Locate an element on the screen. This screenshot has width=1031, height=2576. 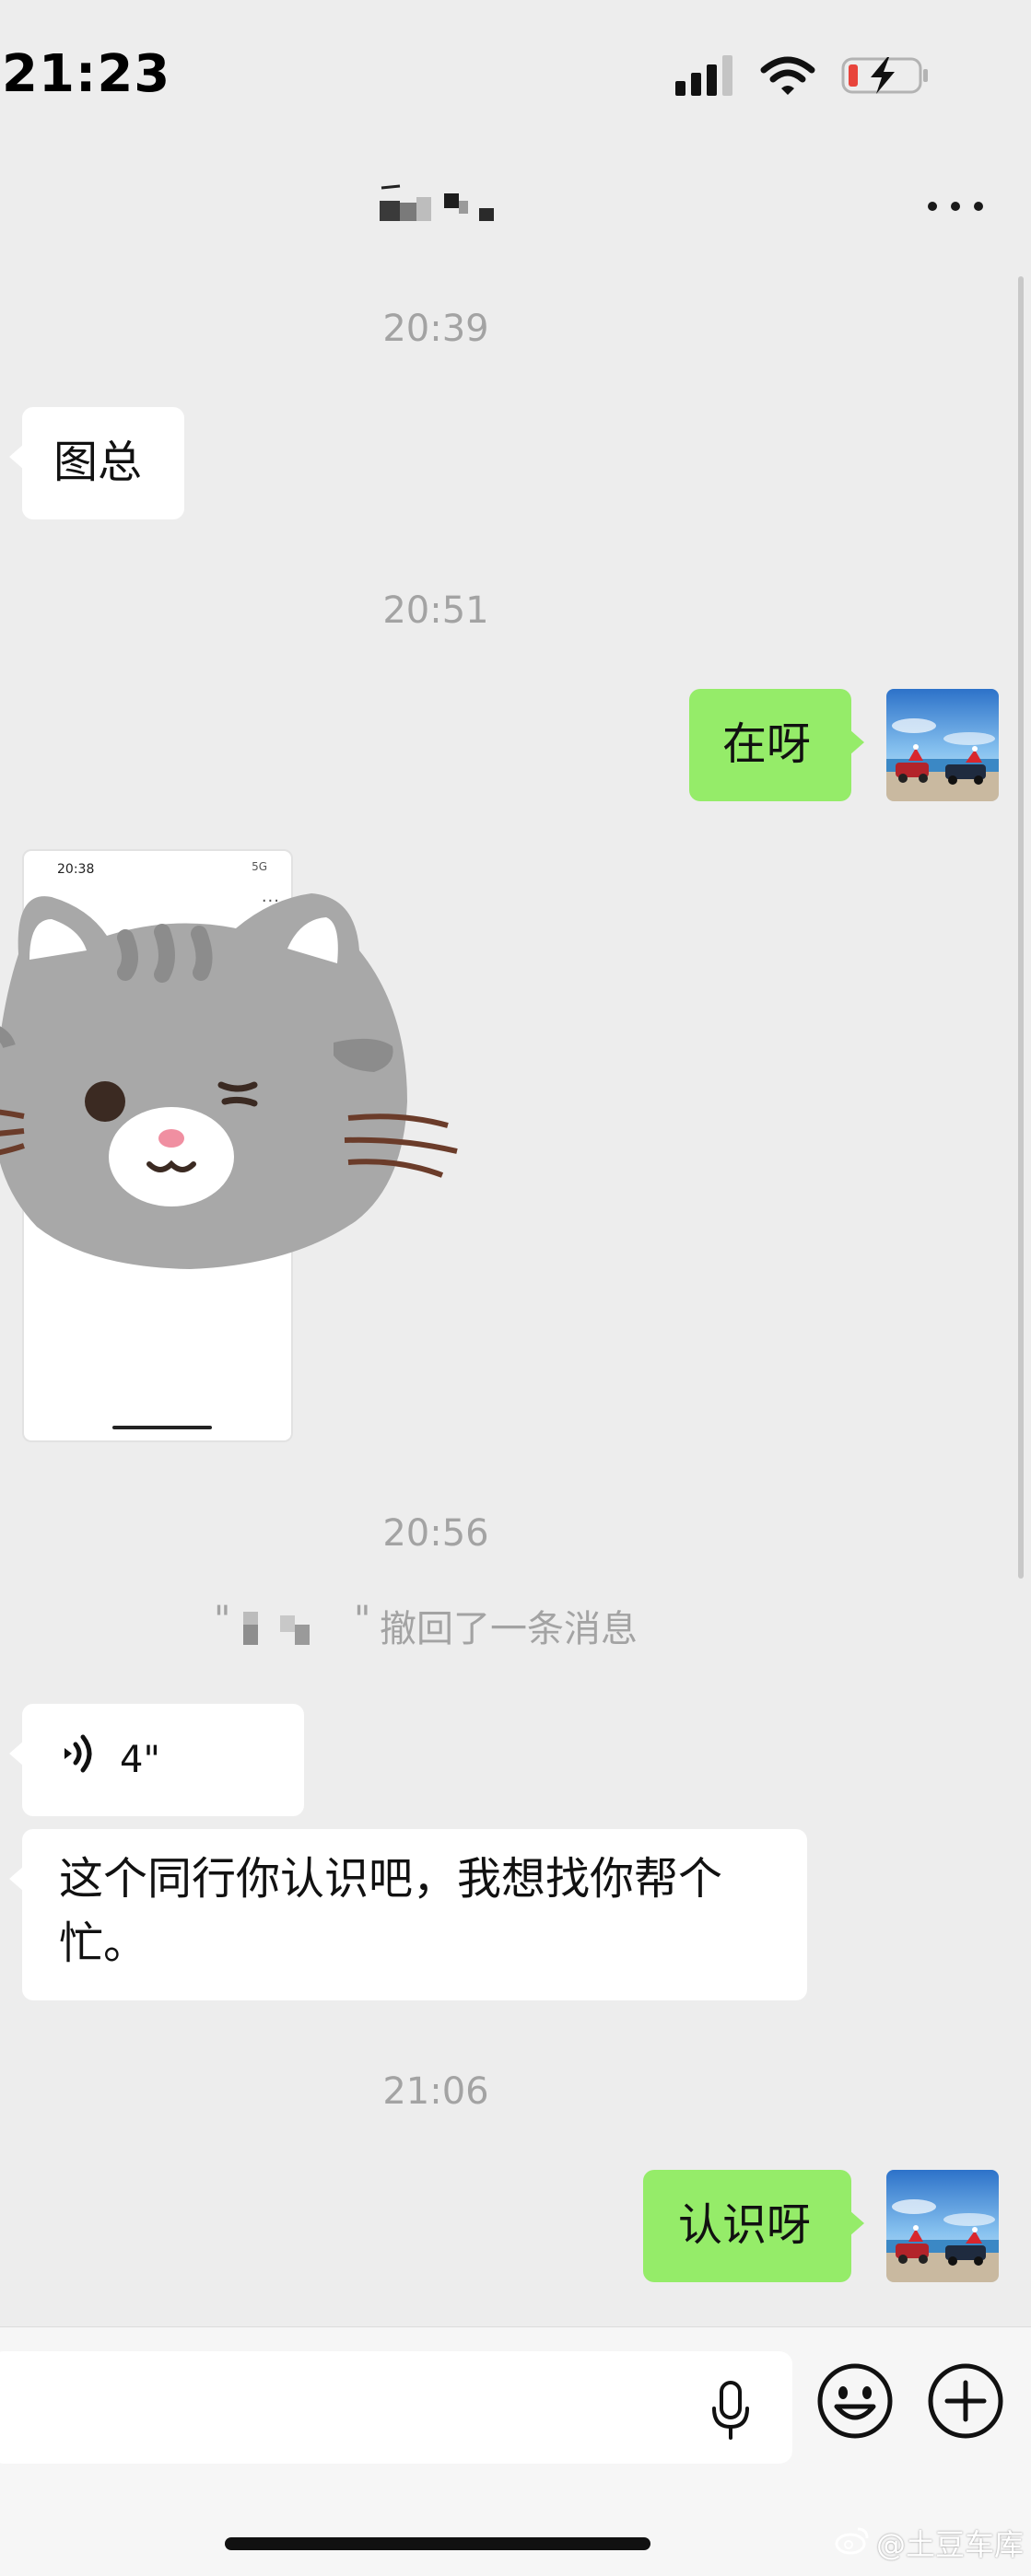
battery-charging-icon is located at coordinates (886, 77).